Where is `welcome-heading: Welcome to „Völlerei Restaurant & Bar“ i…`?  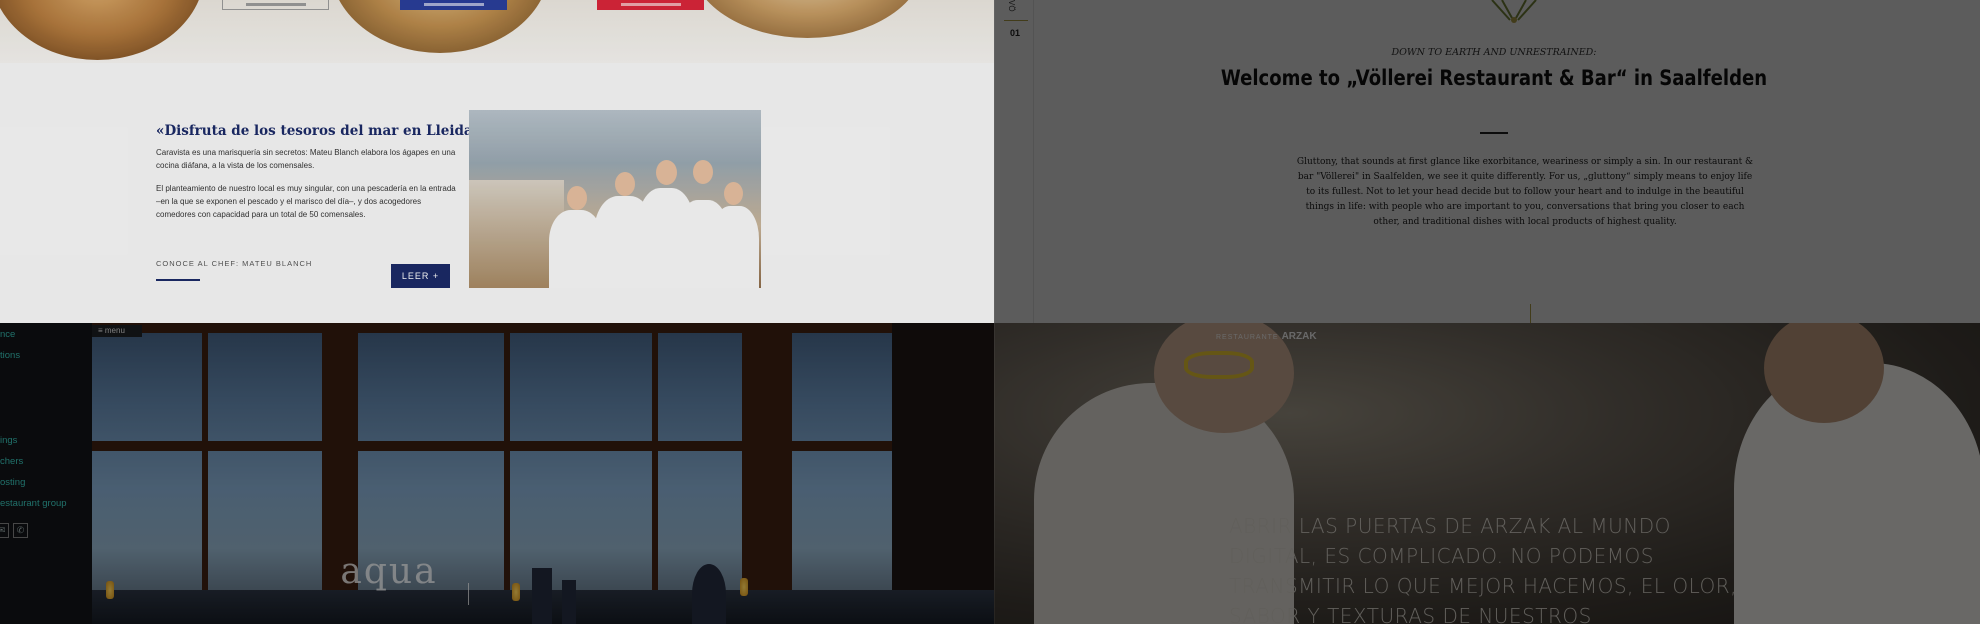 welcome-heading: Welcome to „Völlerei Restaurant & Bar“ i… is located at coordinates (1494, 78).